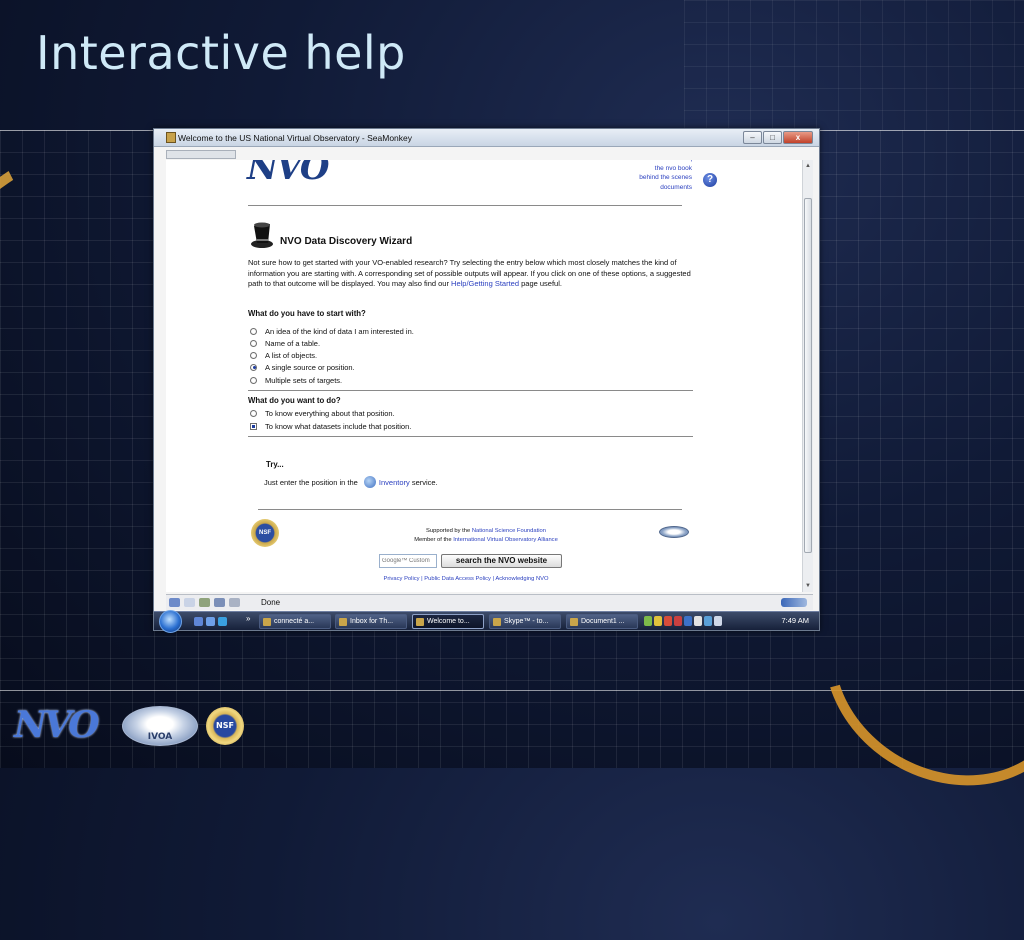 Image resolution: width=1024 pixels, height=940 pixels. Describe the element at coordinates (394, 482) in the screenshot. I see `inventory-link: Inventory` at that location.